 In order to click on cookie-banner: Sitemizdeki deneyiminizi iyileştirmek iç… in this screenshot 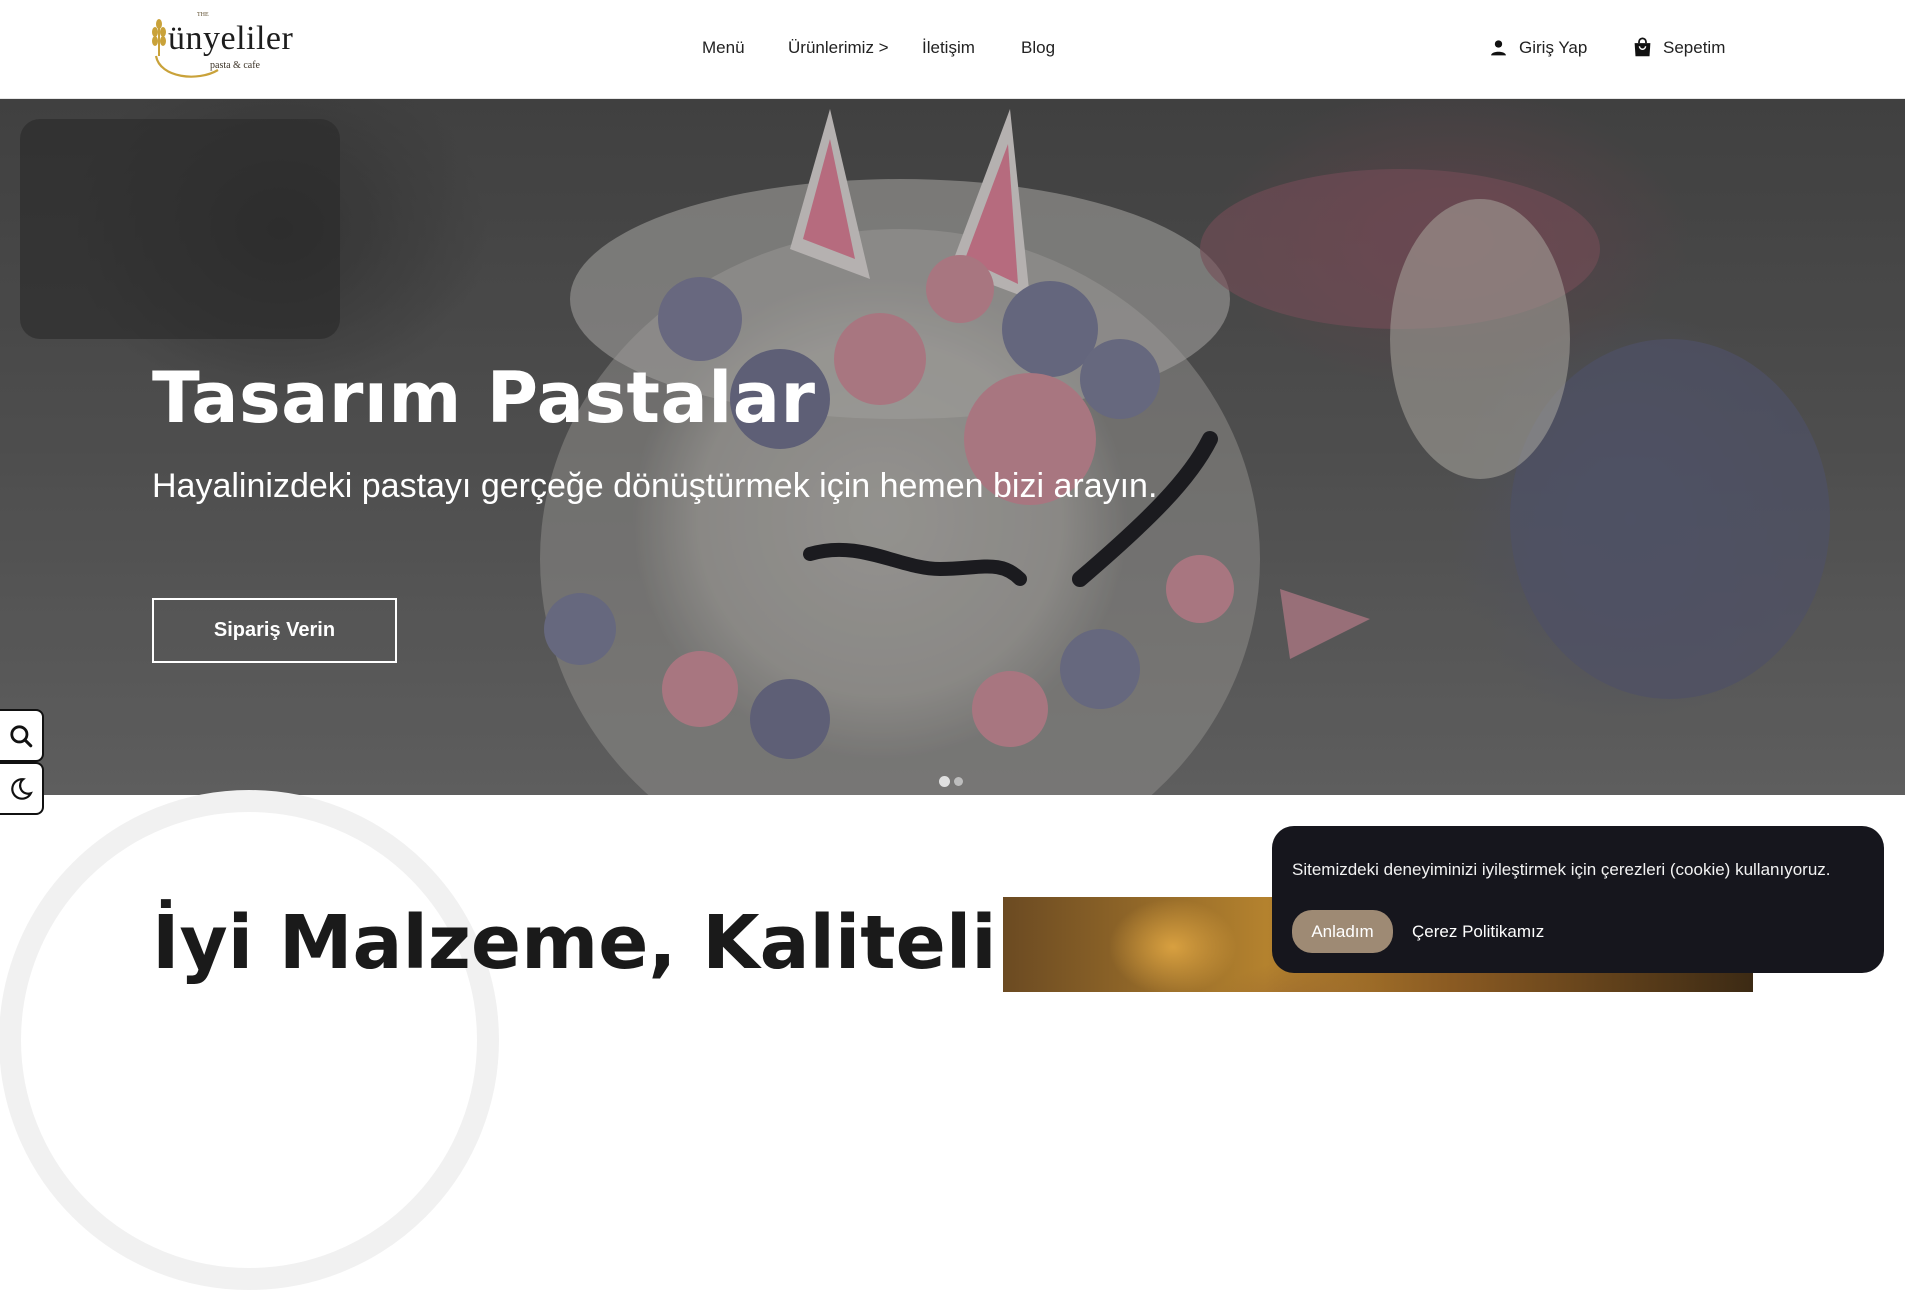, I will do `click(1578, 899)`.